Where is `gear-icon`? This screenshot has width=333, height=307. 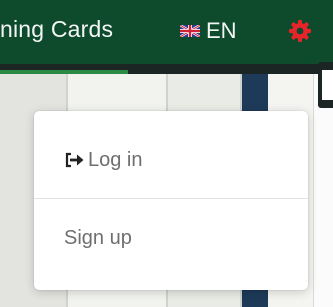 gear-icon is located at coordinates (300, 31).